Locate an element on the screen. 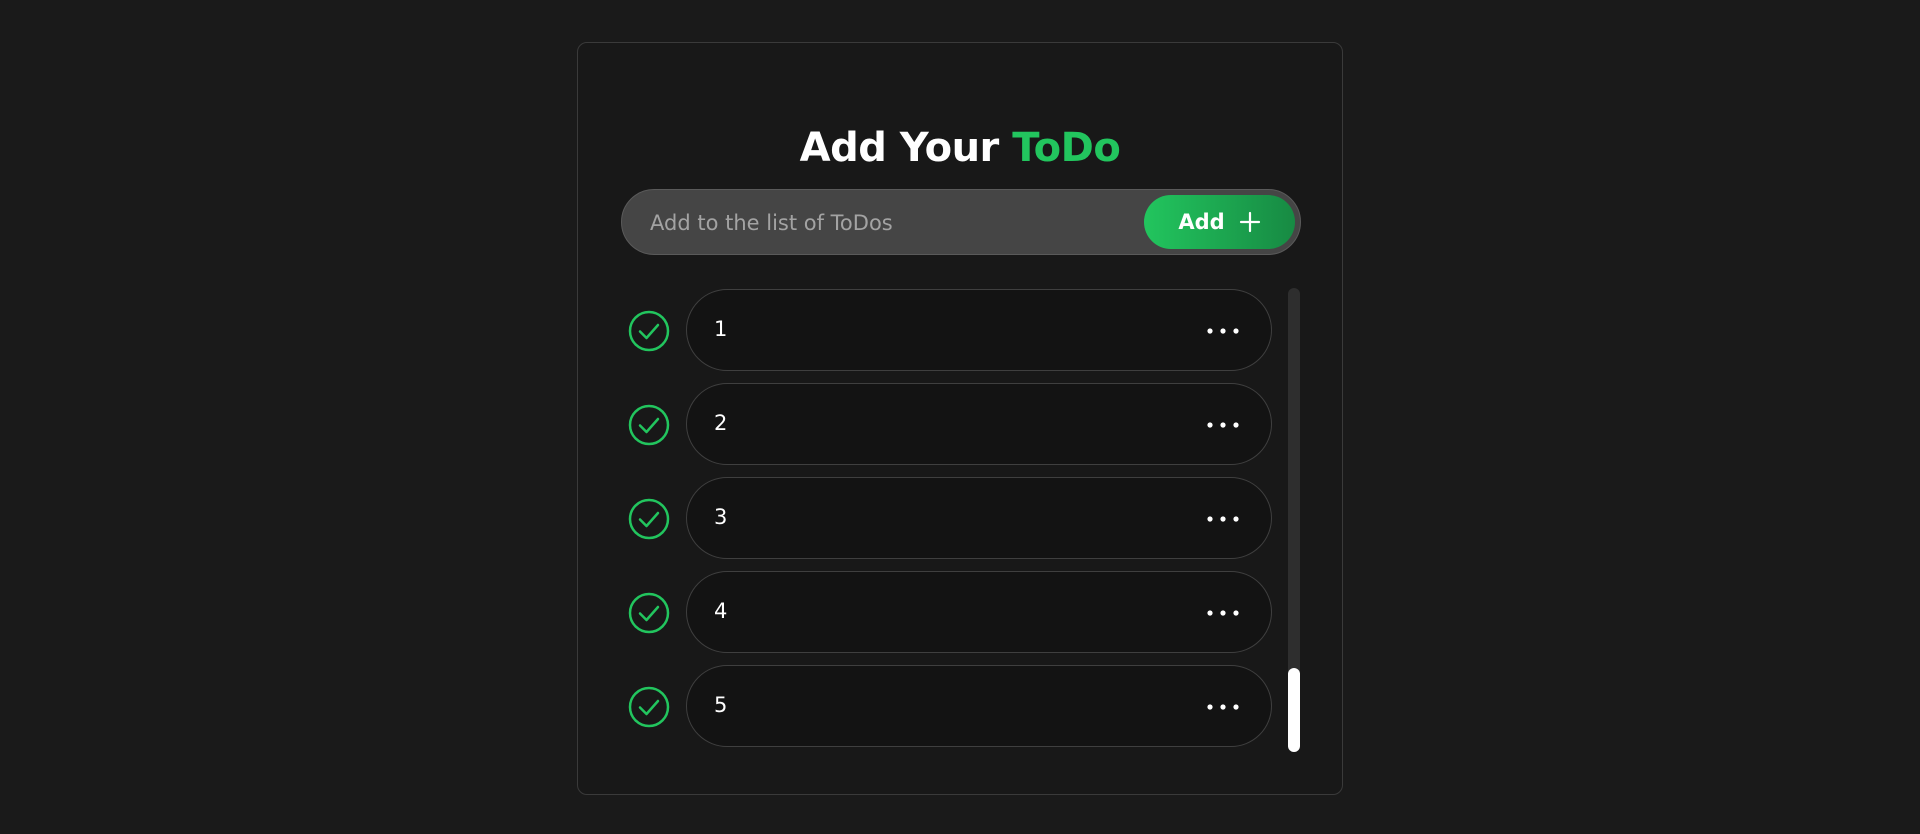 This screenshot has width=1920, height=834. todo-input is located at coordinates (890, 223).